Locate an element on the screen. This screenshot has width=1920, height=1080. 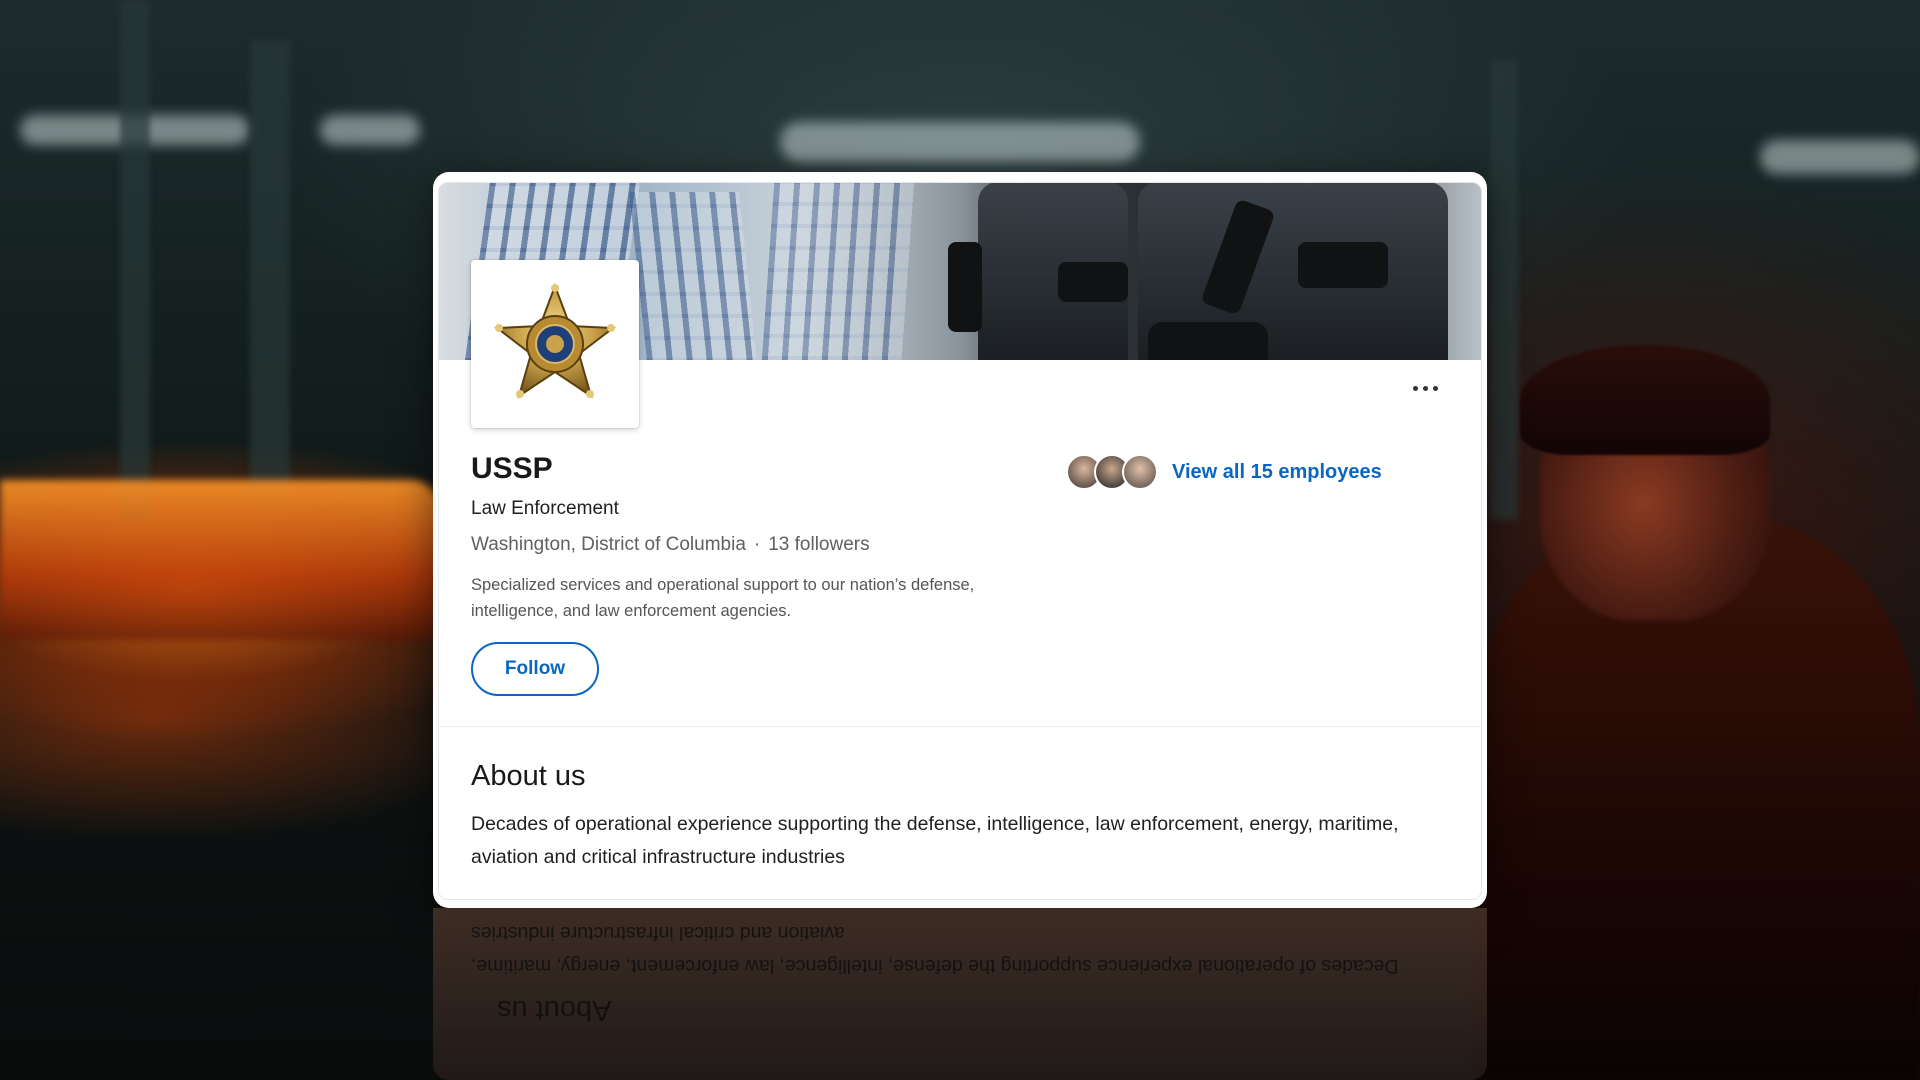
follow-button: Follow is located at coordinates (535, 669).